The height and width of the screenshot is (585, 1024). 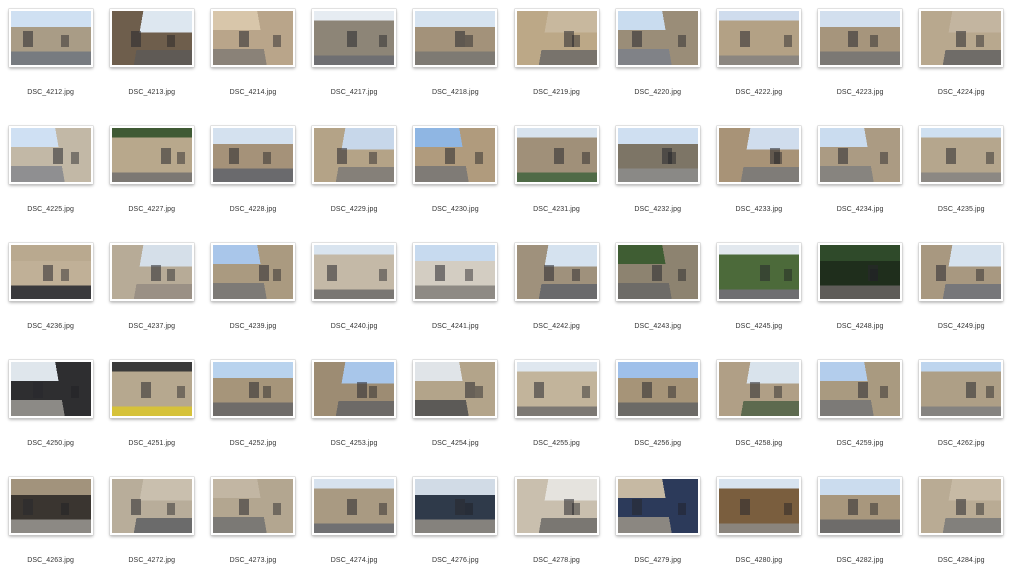 I want to click on file-name-label: DSC_4243.jpg, so click(x=657, y=326).